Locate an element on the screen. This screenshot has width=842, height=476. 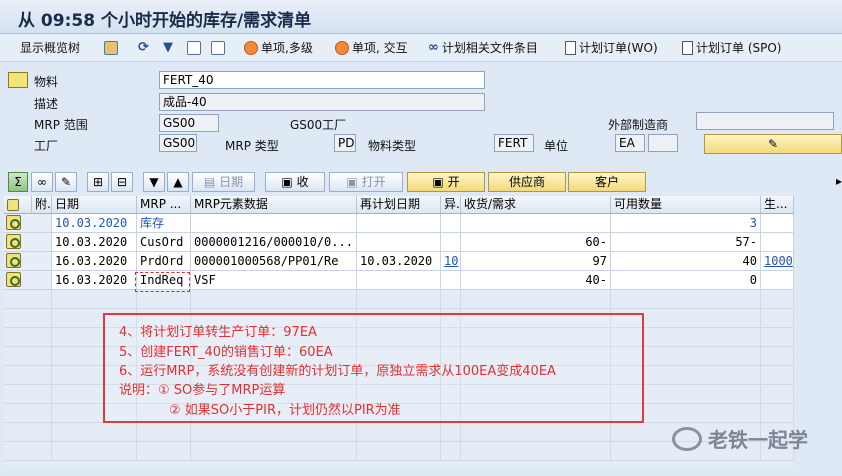
mrp-element-data-cell: VSF is located at coordinates (274, 280).